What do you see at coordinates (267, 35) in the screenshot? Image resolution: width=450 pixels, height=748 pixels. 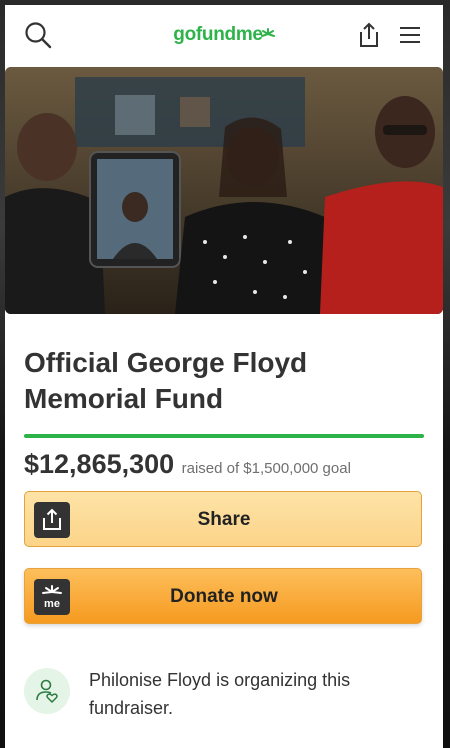 I see `logo-burst-icon` at bounding box center [267, 35].